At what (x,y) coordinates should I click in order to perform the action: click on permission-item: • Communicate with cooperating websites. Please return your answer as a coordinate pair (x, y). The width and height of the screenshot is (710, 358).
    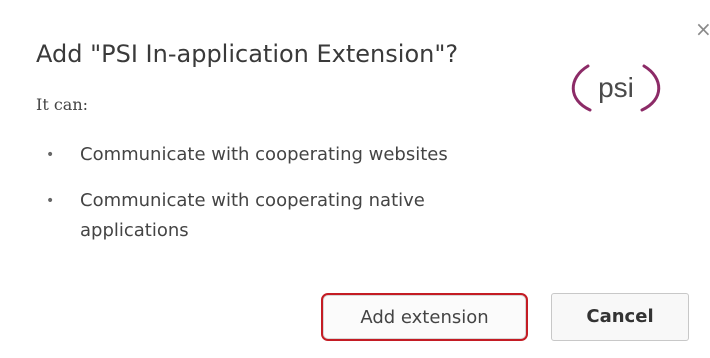
    Looking at the image, I should click on (286, 155).